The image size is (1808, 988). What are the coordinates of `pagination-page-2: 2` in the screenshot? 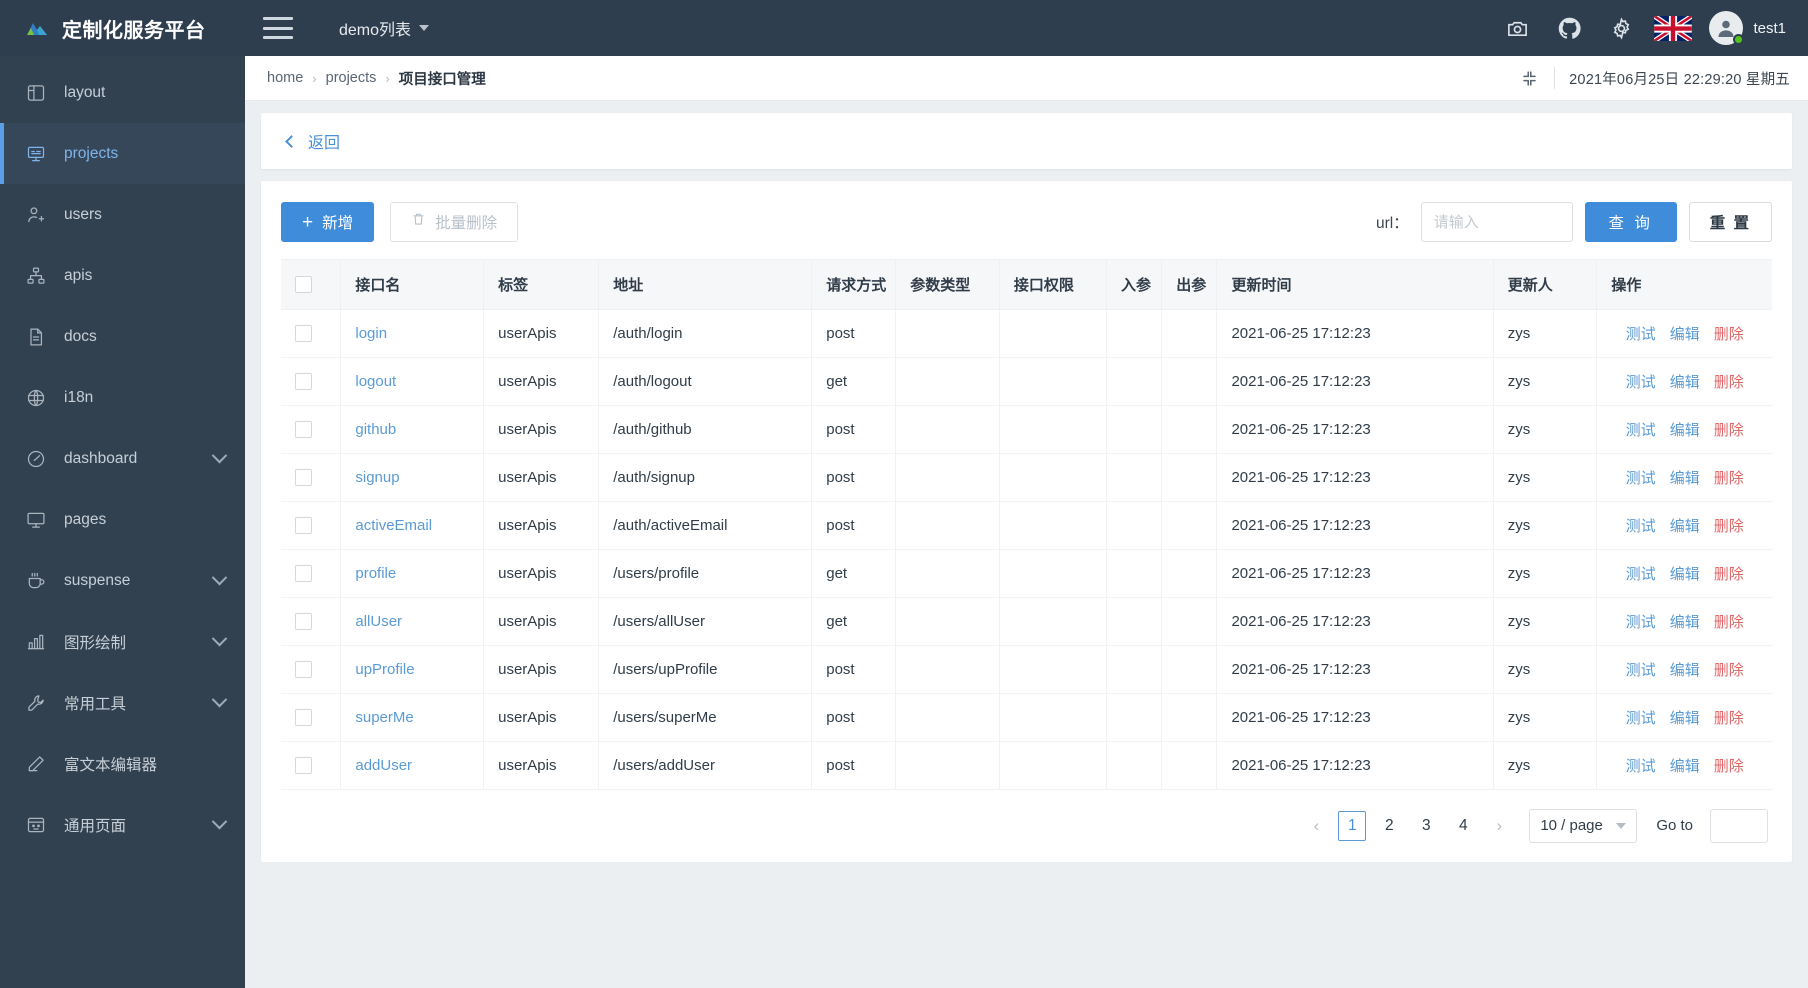 It's located at (1389, 826).